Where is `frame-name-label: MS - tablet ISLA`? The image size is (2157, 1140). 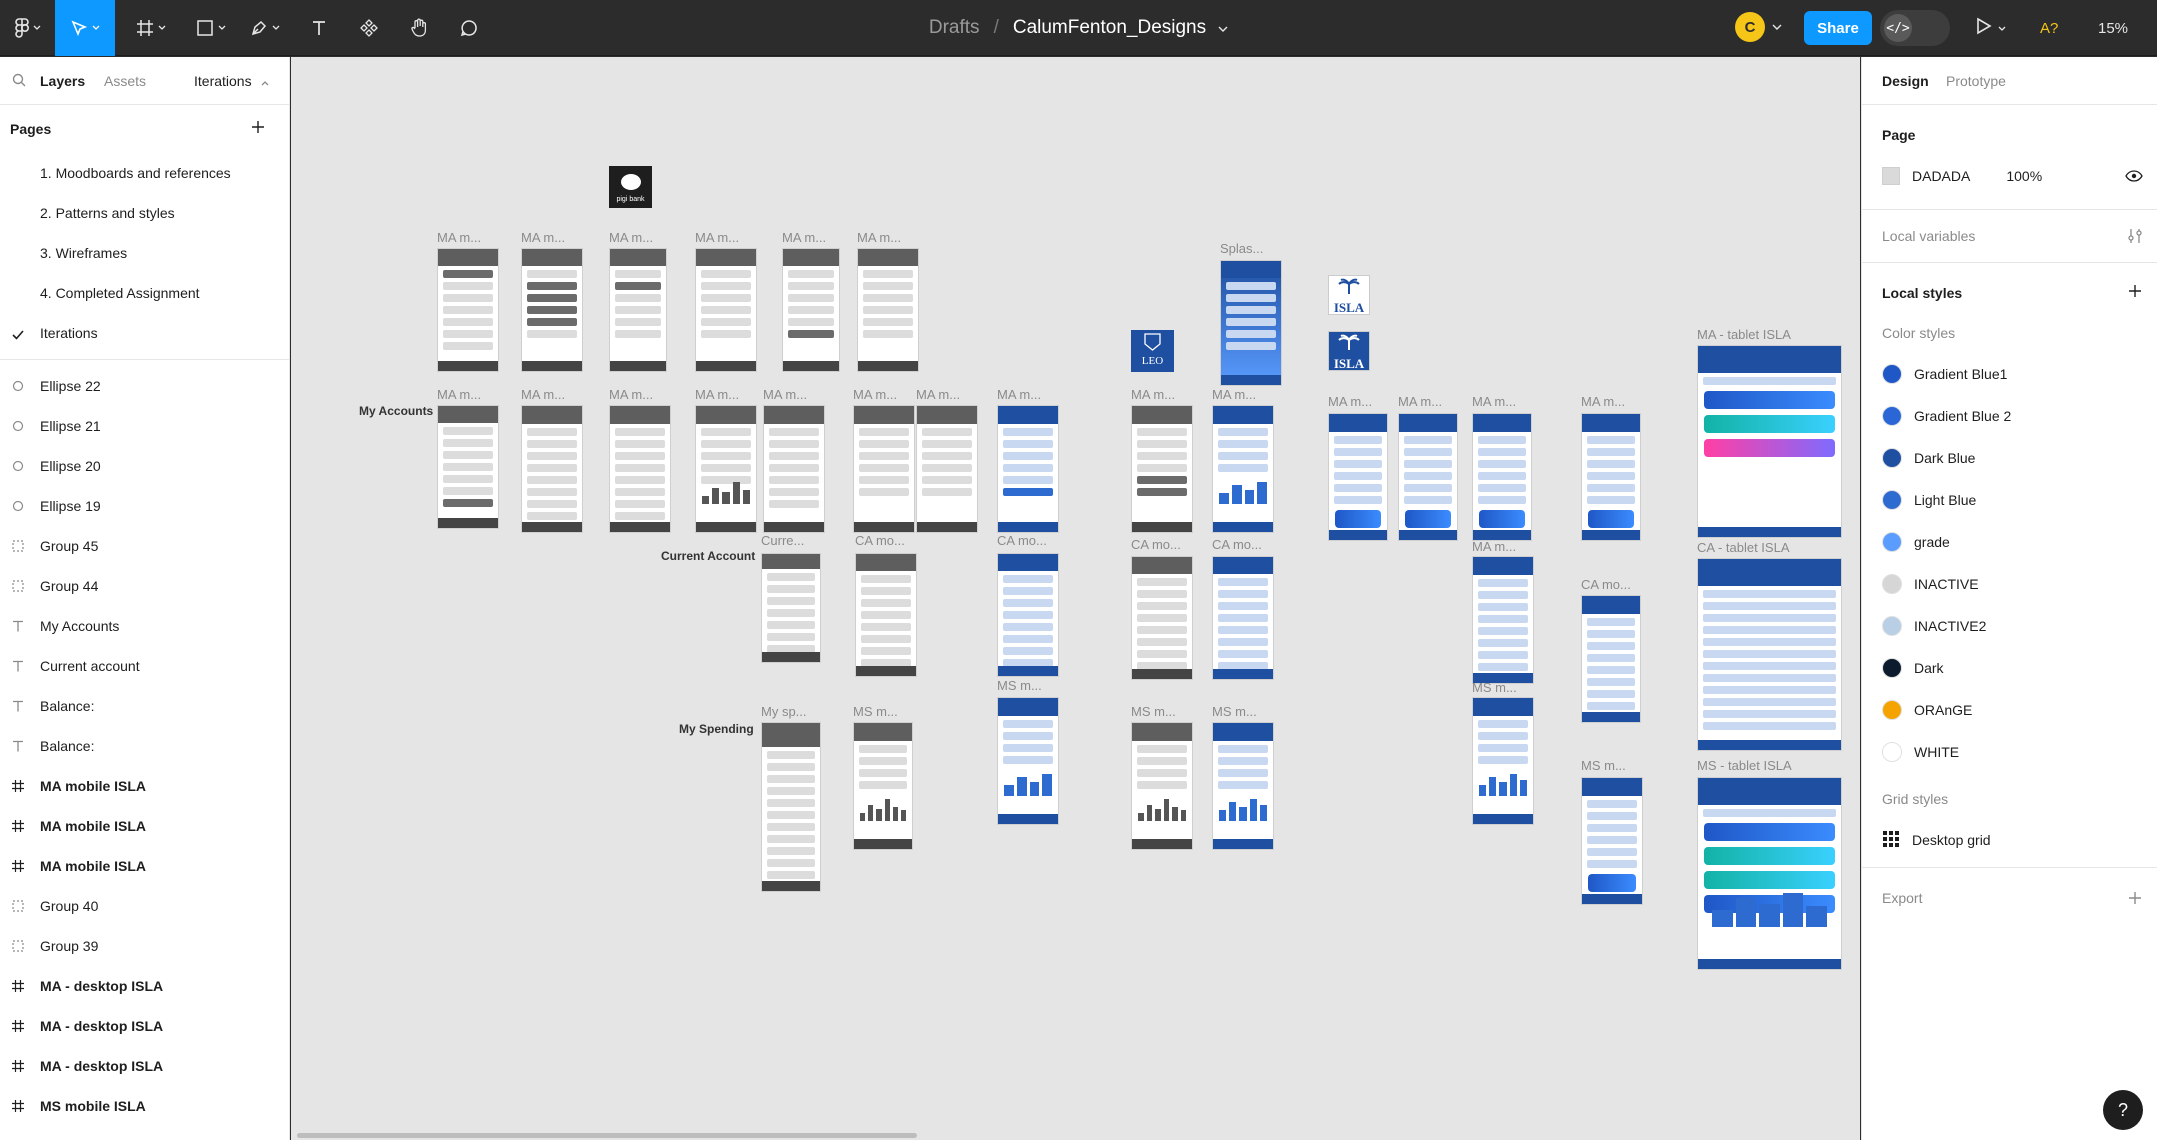
frame-name-label: MS - tablet ISLA is located at coordinates (1744, 765).